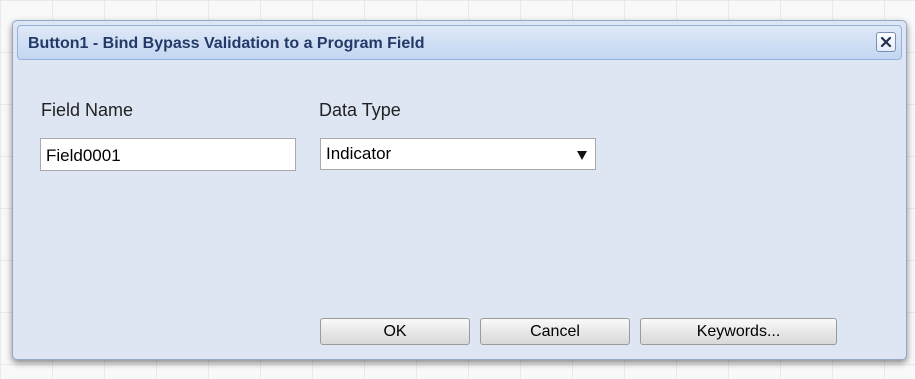 This screenshot has height=379, width=915. Describe the element at coordinates (555, 331) in the screenshot. I see `cancel-button: Cancel` at that location.